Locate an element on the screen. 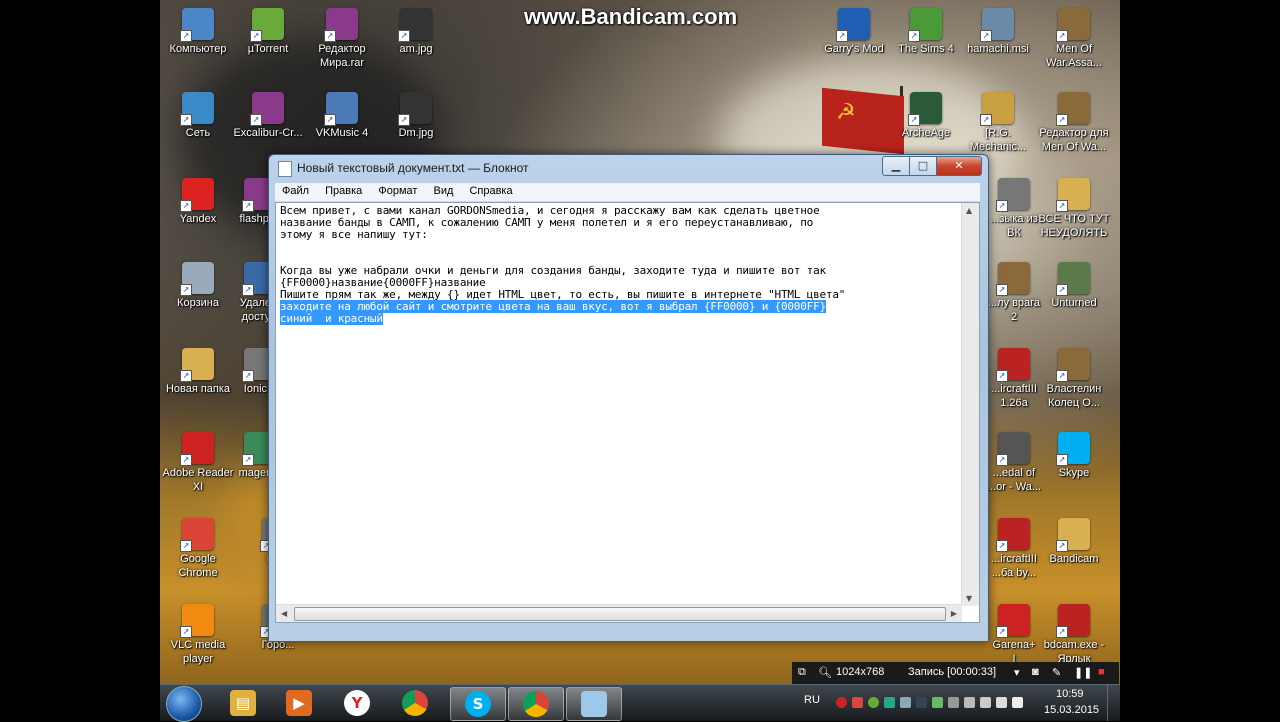 The height and width of the screenshot is (722, 1280). desktop-icon: ↗ The Sims 4 is located at coordinates (926, 32).